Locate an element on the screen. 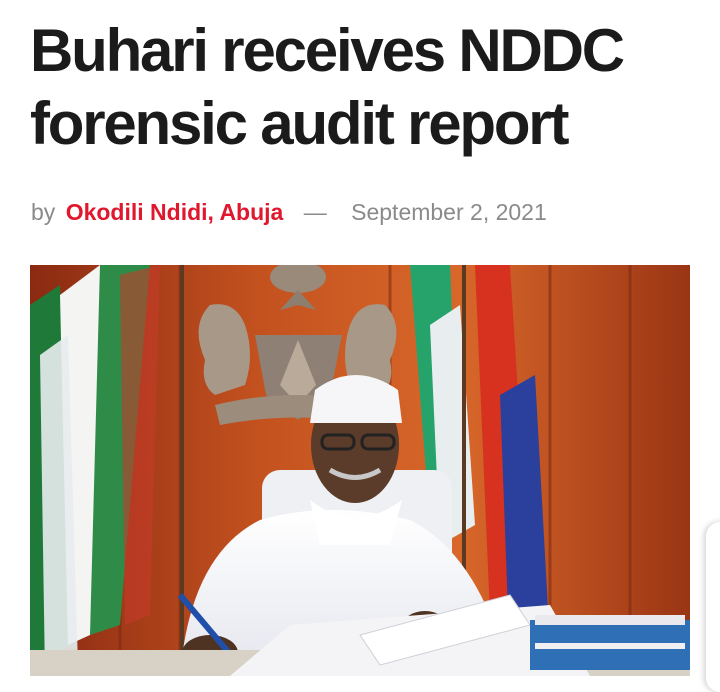 This screenshot has height=692, width=720. byline-prefix: by is located at coordinates (43, 212).